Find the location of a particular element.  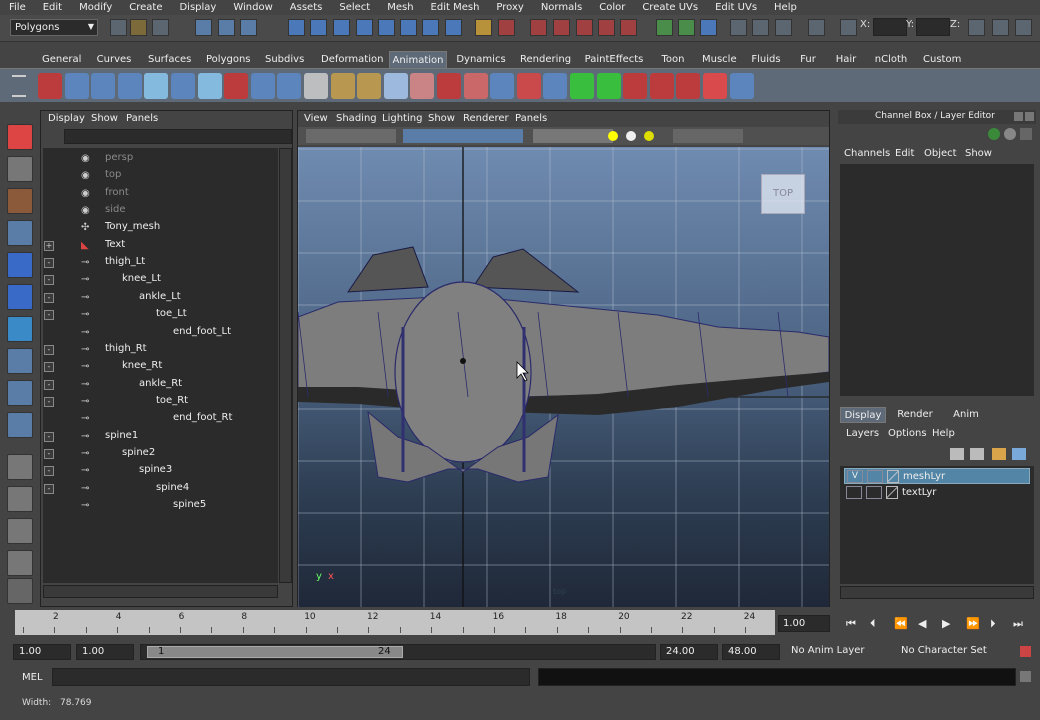

wireframe-icon is located at coordinates (463, 136).